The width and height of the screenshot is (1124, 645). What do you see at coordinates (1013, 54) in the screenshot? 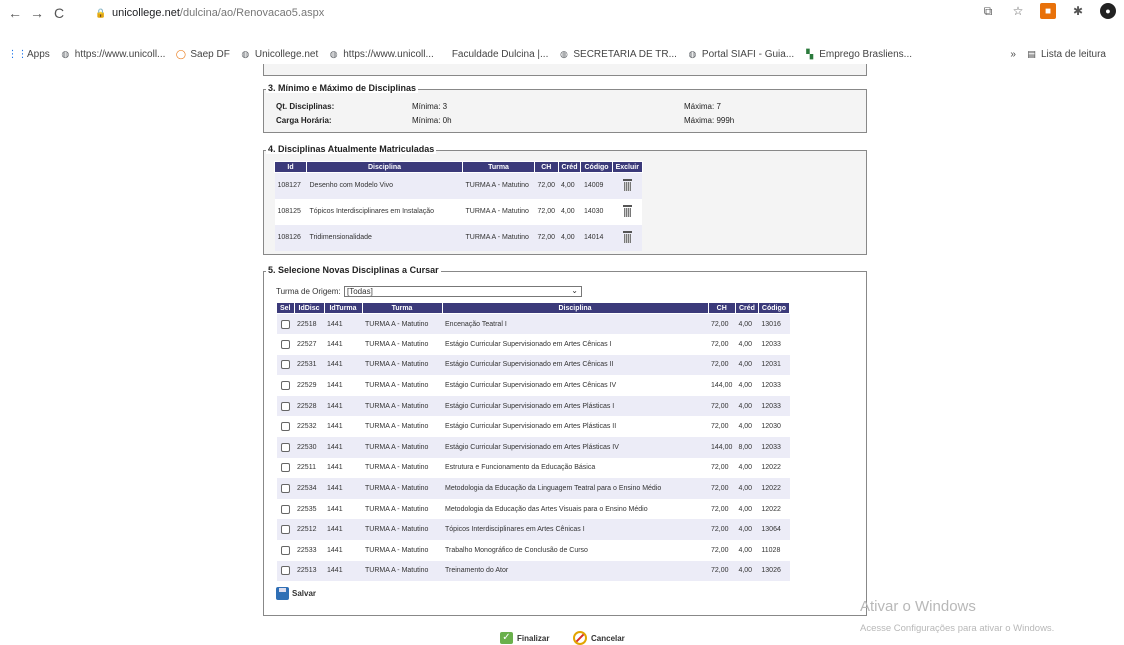
I see `more-bookmarks-button: »` at bounding box center [1013, 54].